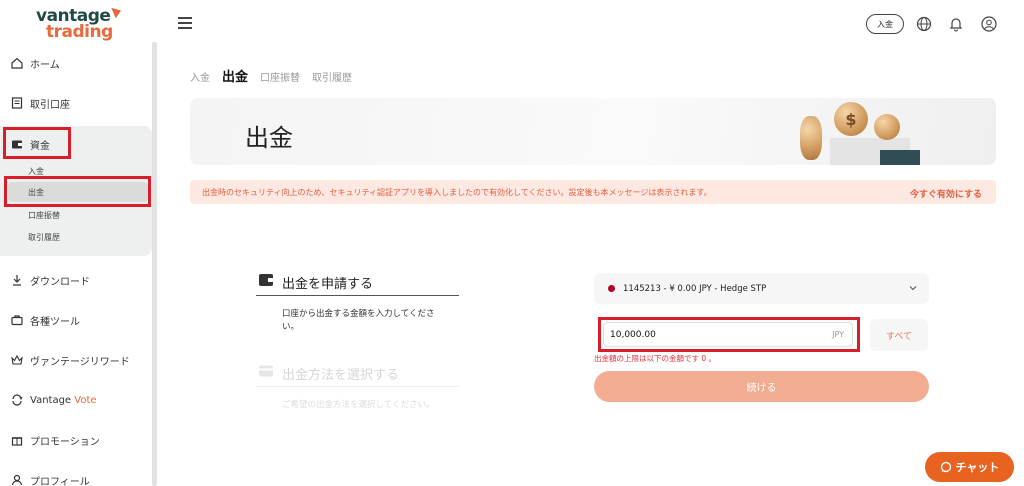 This screenshot has height=486, width=1024. What do you see at coordinates (811, 138) in the screenshot?
I see `coin-stack-icon` at bounding box center [811, 138].